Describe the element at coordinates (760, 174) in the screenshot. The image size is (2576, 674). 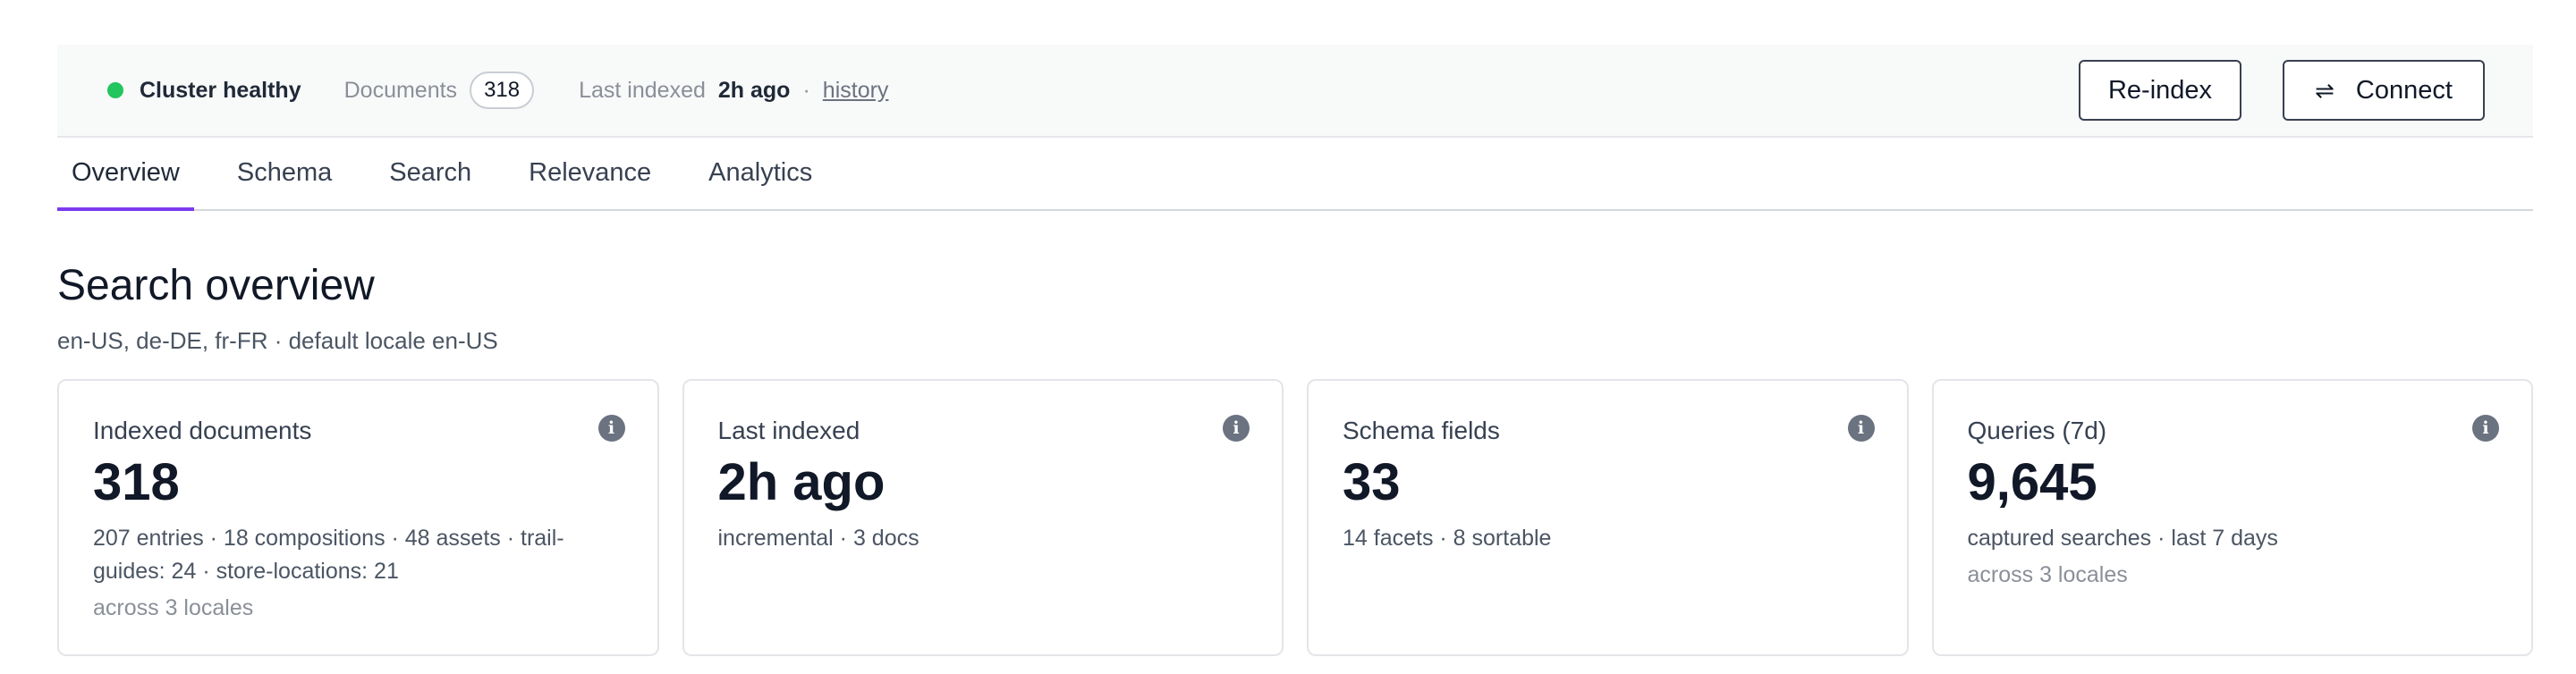
I see `tab-analytics: Analytics` at that location.